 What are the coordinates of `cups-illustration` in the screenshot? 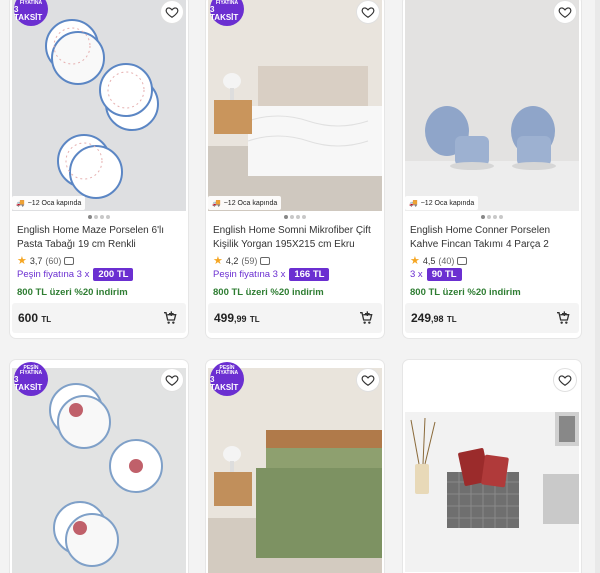 It's located at (492, 158).